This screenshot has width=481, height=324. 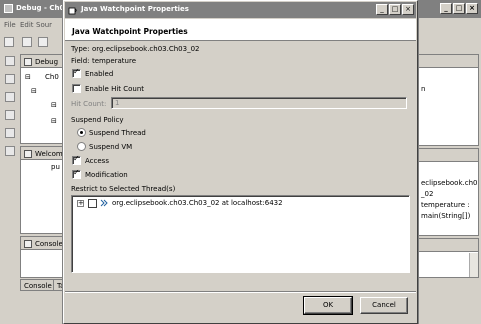 I want to click on menu-source: Sour, so click(x=44, y=25).